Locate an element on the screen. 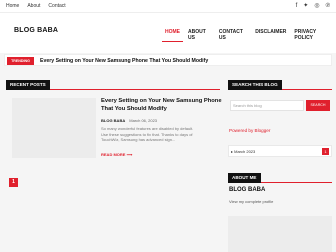 This screenshot has height=252, width=336. post-date: March 06, 2023 is located at coordinates (143, 120).